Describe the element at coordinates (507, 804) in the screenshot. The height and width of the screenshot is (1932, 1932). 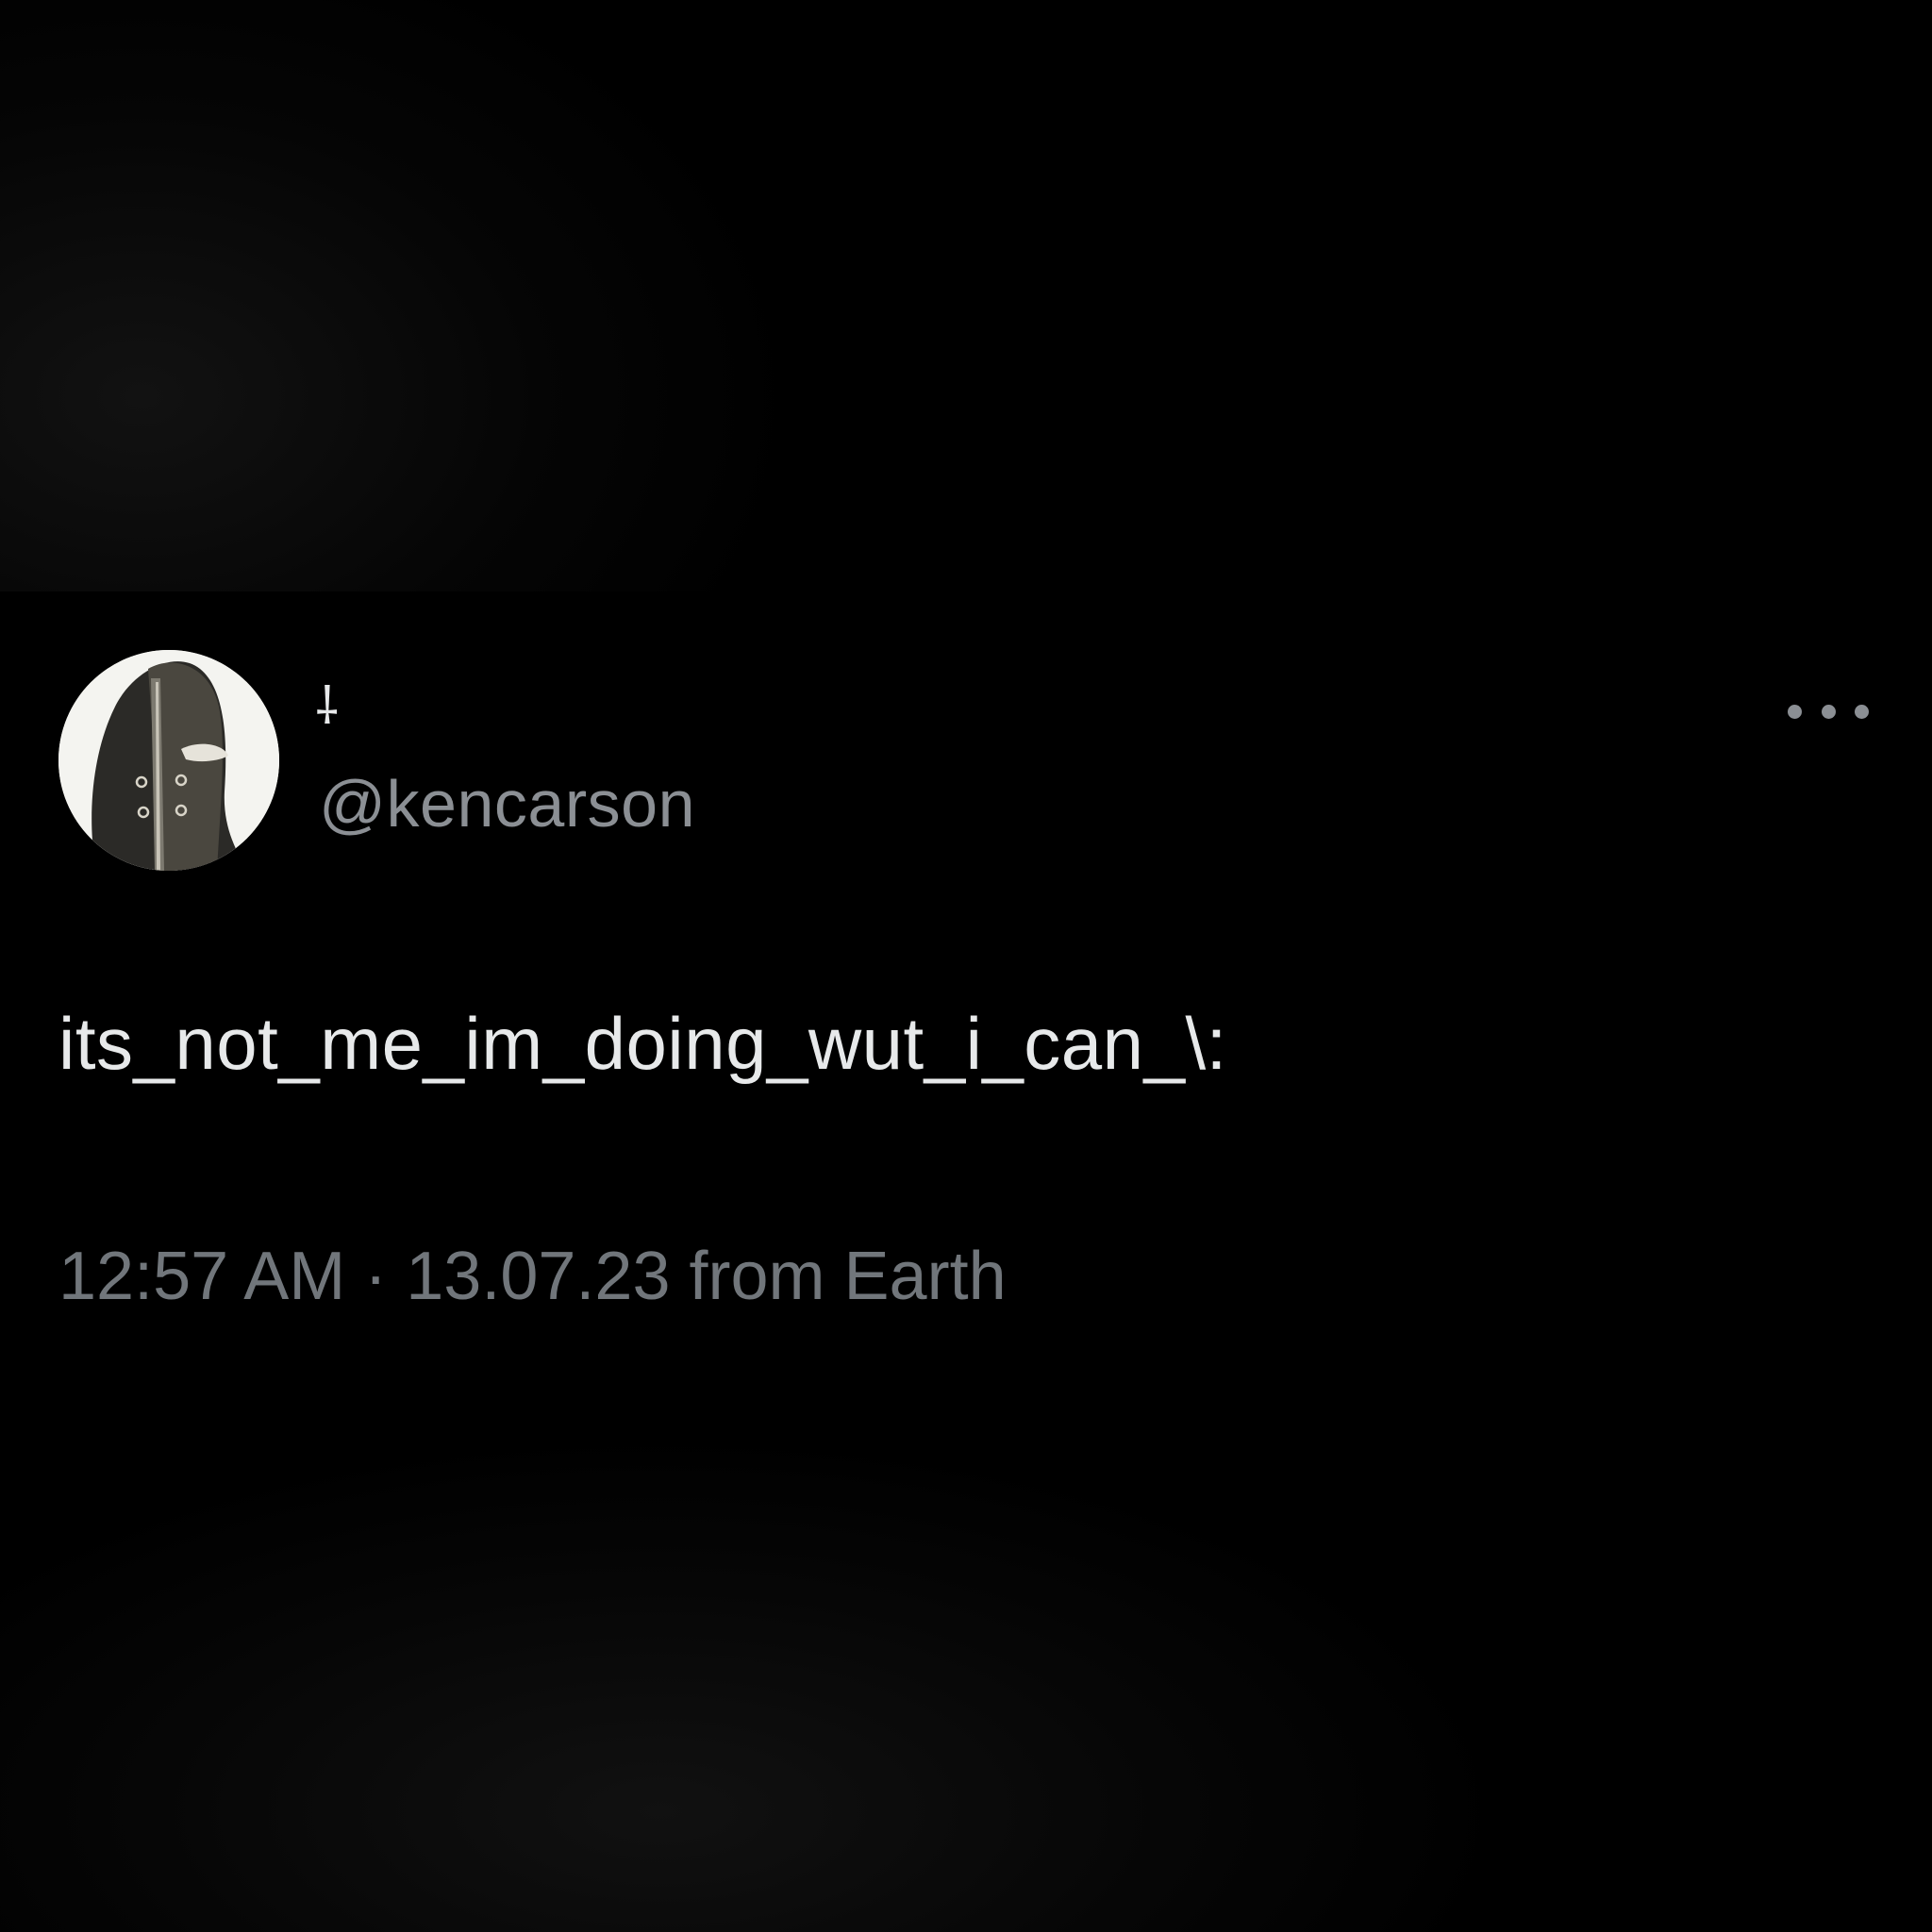
I see `user-handle: @kencarson` at that location.